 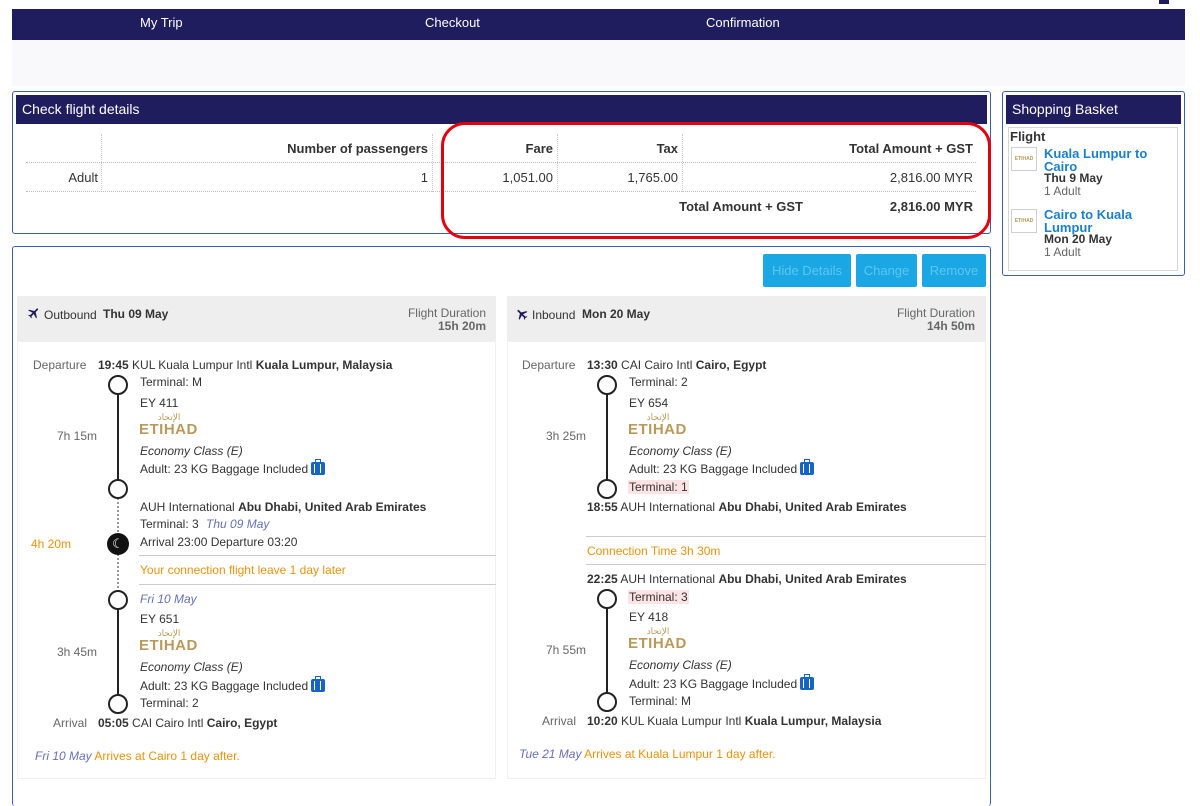 What do you see at coordinates (446, 313) in the screenshot?
I see `outbound-duration-label: Flight Duration` at bounding box center [446, 313].